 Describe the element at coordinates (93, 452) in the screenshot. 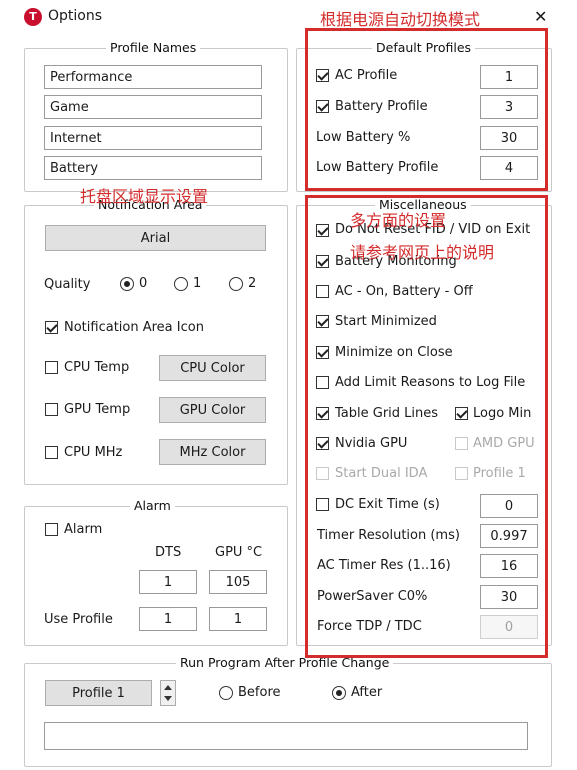

I see `cpu-mhz-label: CPU MHz` at that location.